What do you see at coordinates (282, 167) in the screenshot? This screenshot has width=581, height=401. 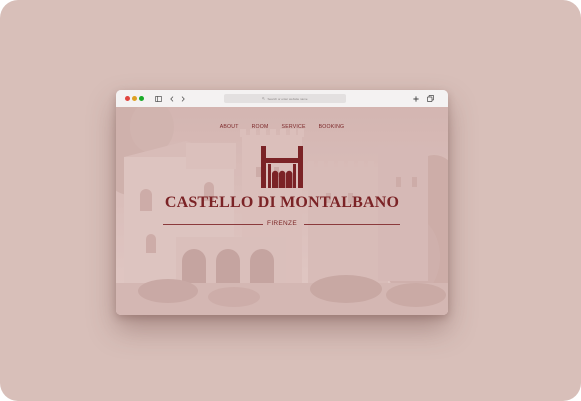 I see `castle-logo-icon` at bounding box center [282, 167].